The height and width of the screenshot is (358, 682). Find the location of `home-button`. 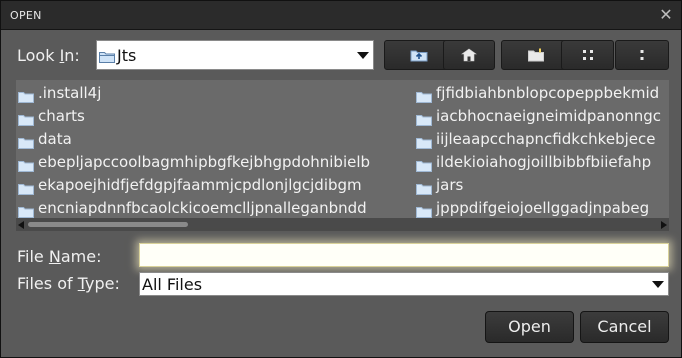

home-button is located at coordinates (469, 55).